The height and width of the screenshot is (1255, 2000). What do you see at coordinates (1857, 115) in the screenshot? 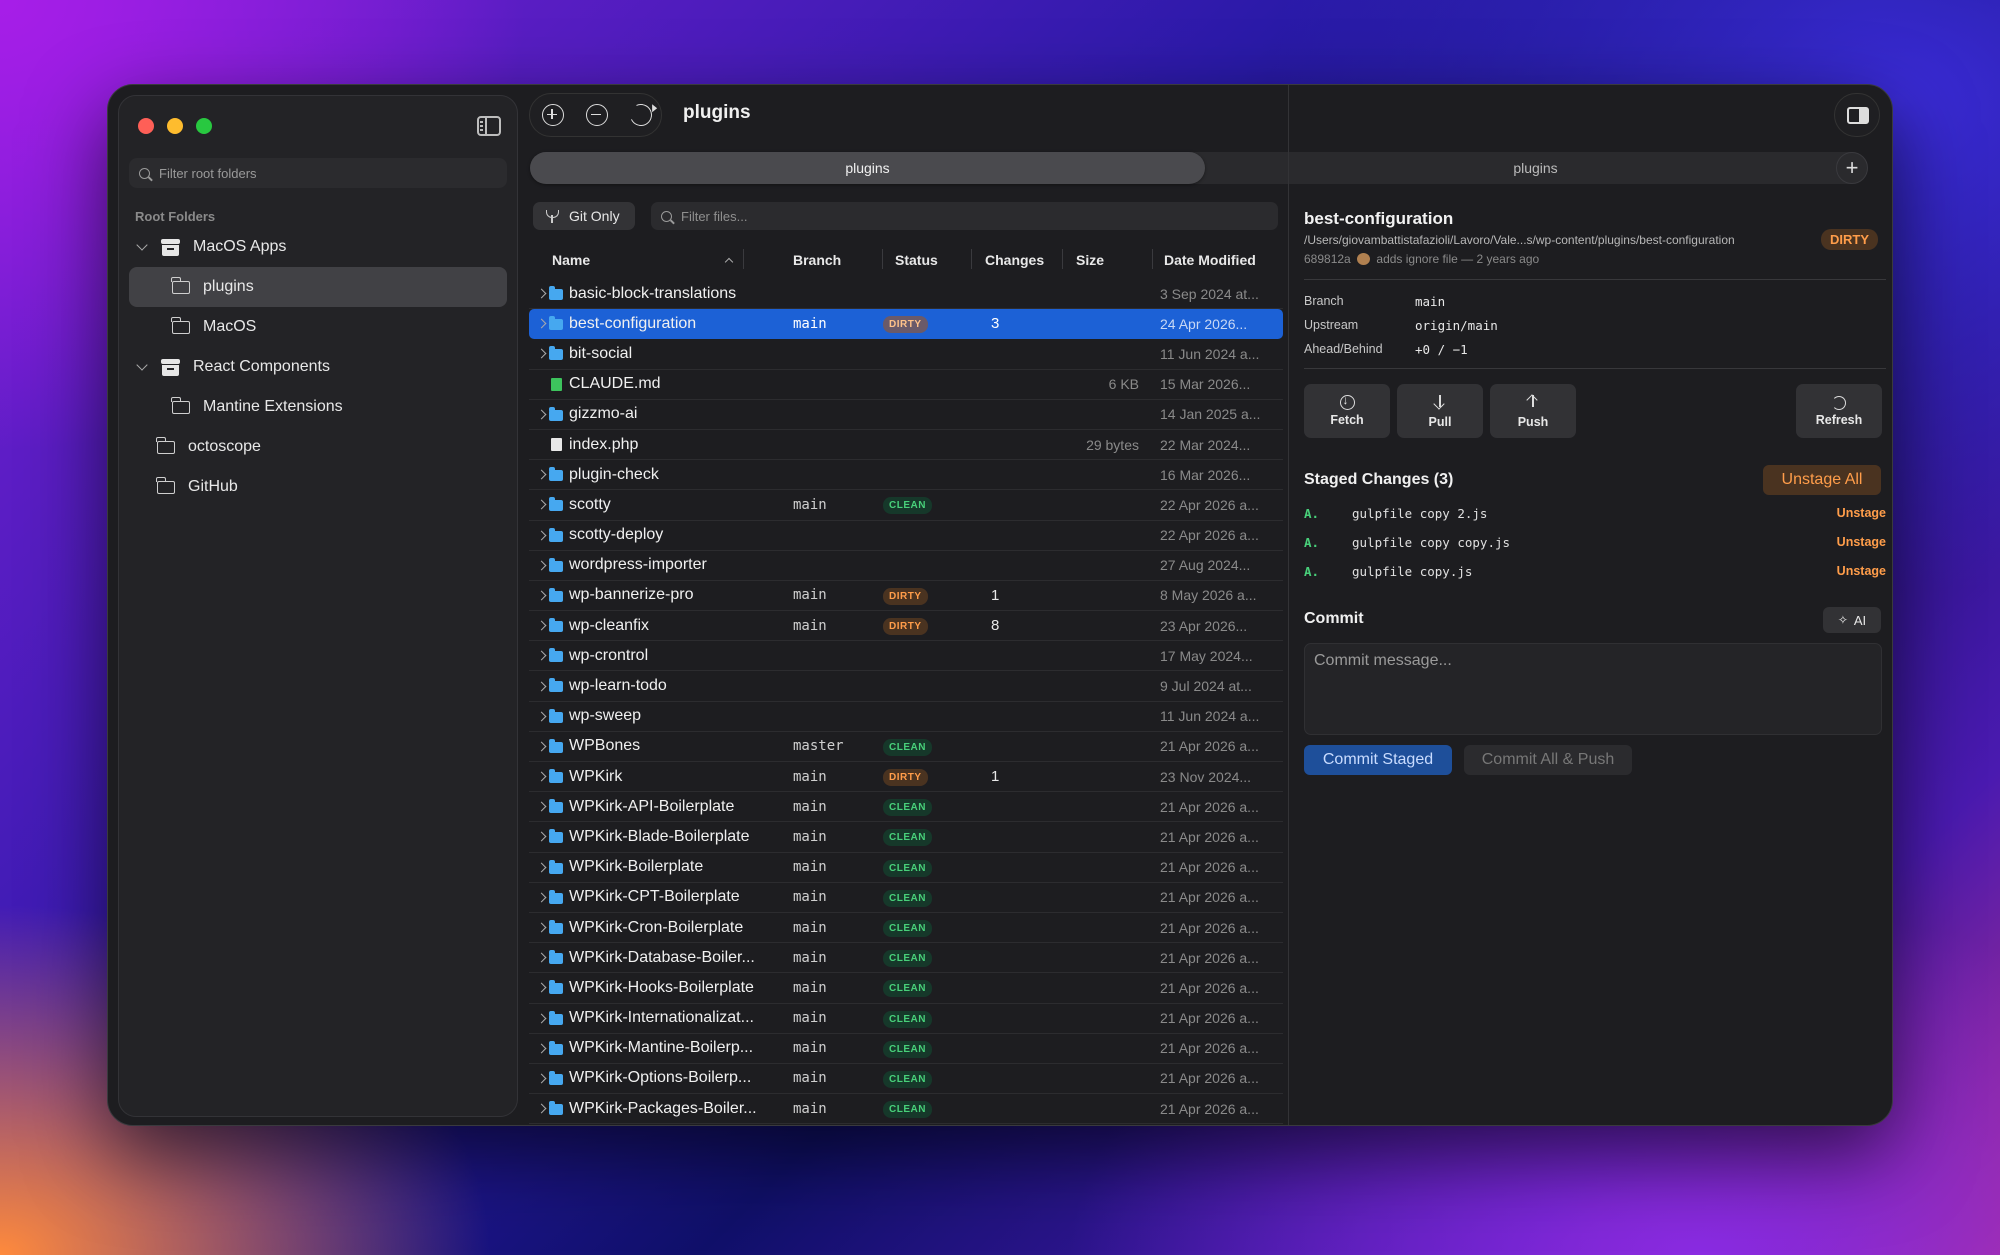
I see `inspector-toggle-button` at bounding box center [1857, 115].